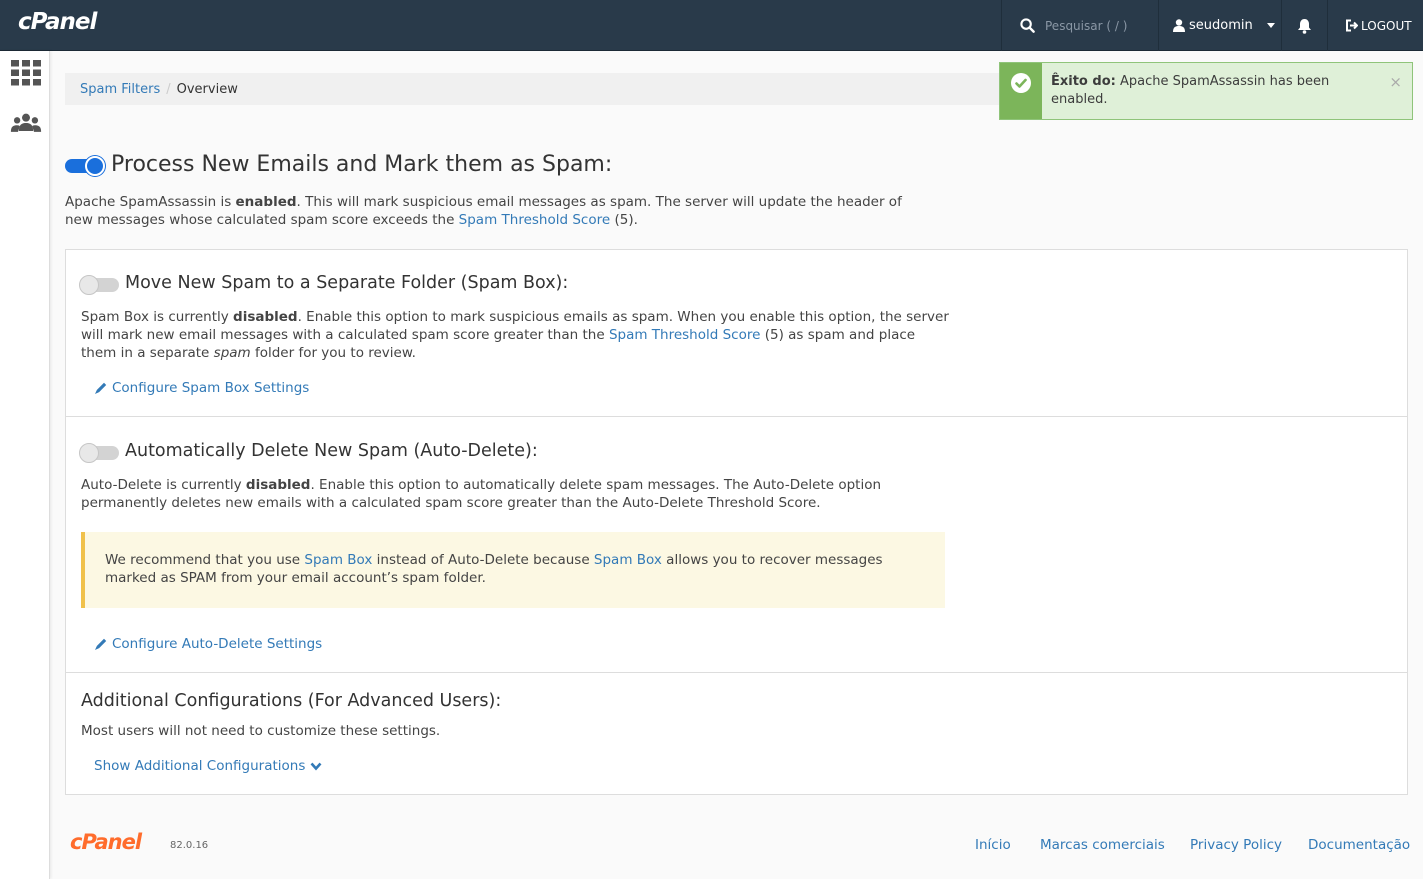  What do you see at coordinates (1359, 845) in the screenshot?
I see `footer-link-documentation: Documentação` at bounding box center [1359, 845].